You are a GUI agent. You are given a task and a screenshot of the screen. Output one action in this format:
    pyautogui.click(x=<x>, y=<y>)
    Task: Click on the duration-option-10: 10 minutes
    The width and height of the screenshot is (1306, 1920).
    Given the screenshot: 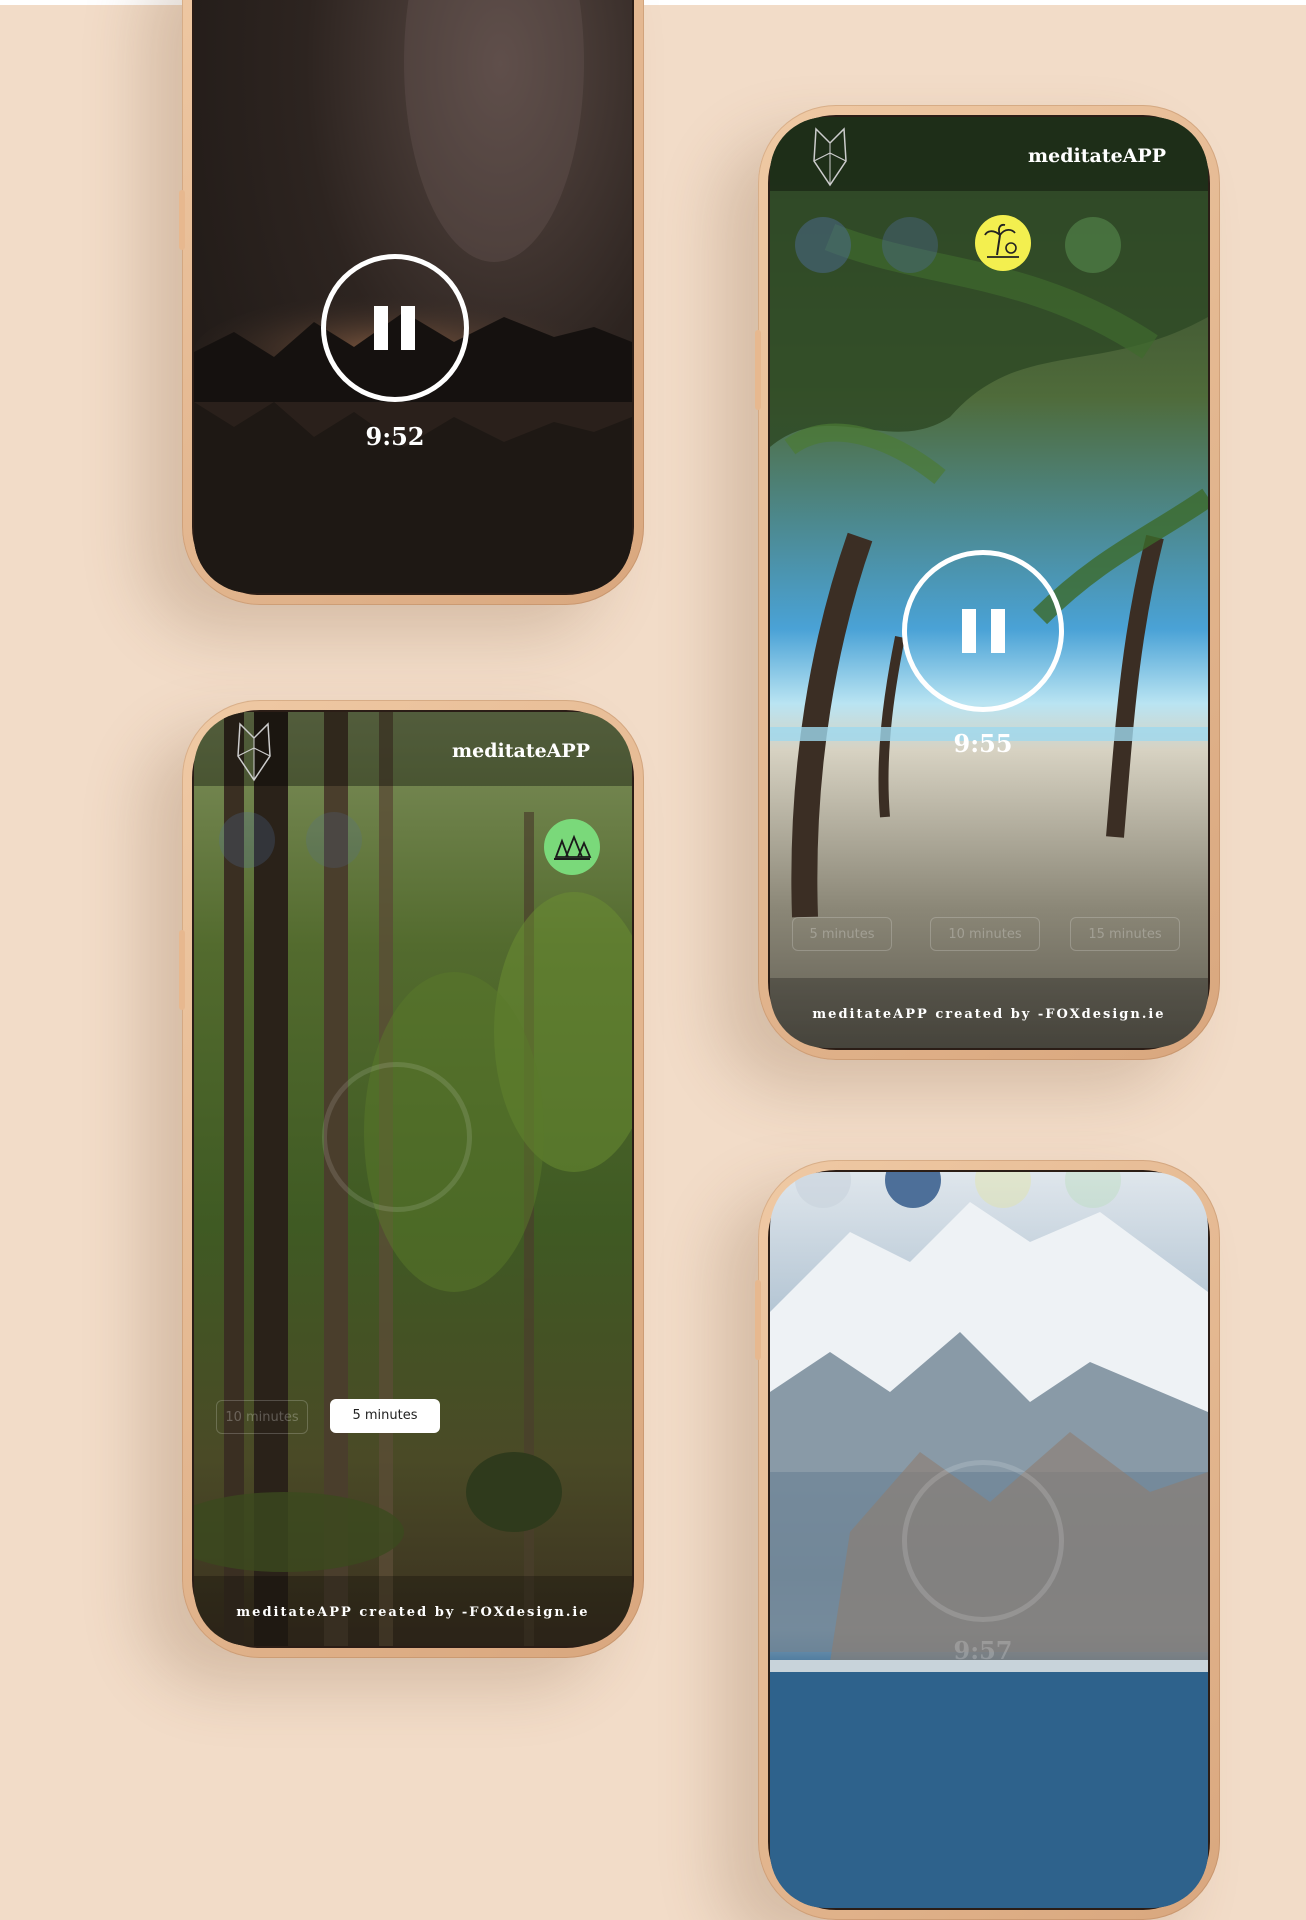 What is the action you would take?
    pyautogui.click(x=985, y=934)
    